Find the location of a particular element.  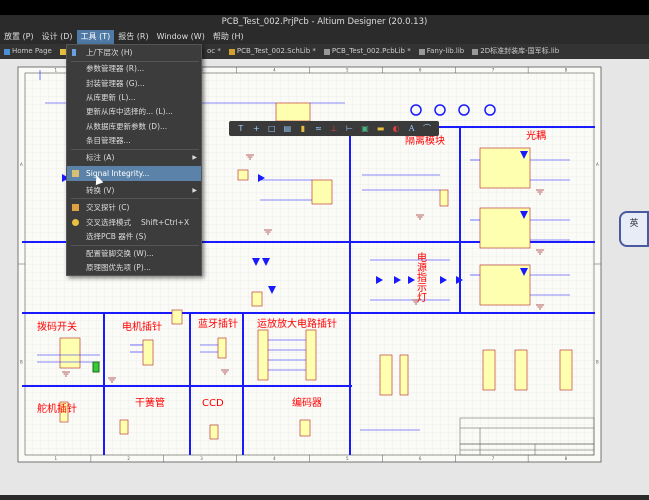

tab-schdoc: oc * is located at coordinates (214, 51).